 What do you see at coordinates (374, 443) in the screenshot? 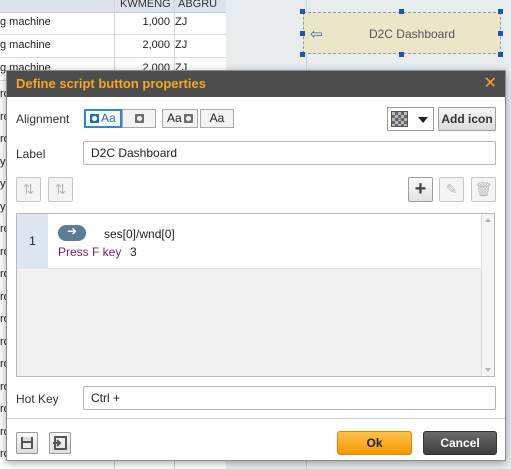
I see `ok-button: Ok` at bounding box center [374, 443].